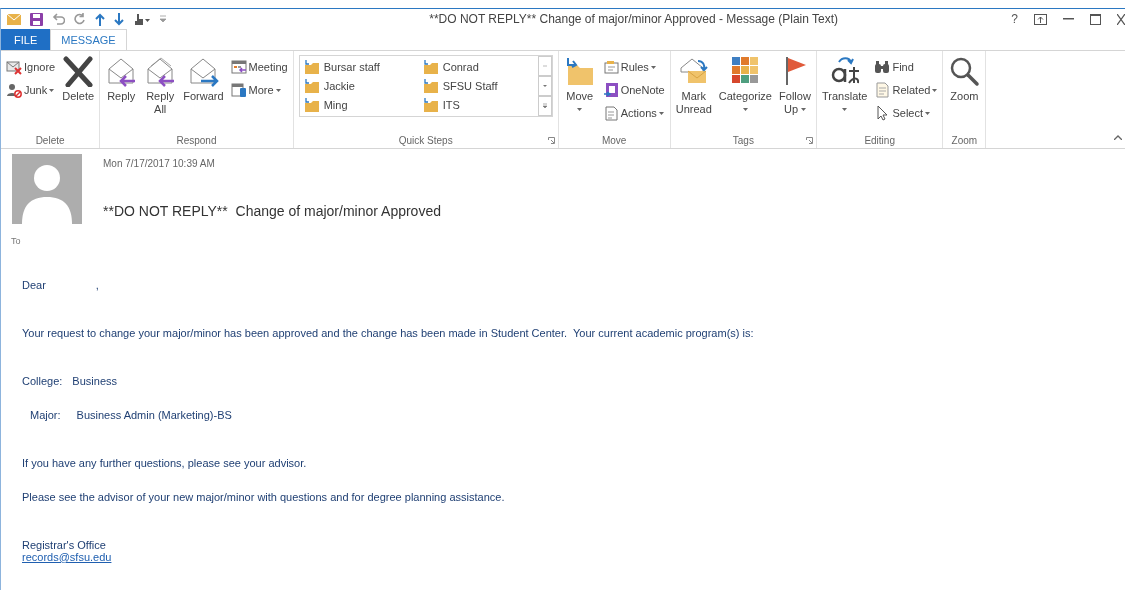 The image size is (1125, 590). I want to click on quick-step: Conrad, so click(478, 66).